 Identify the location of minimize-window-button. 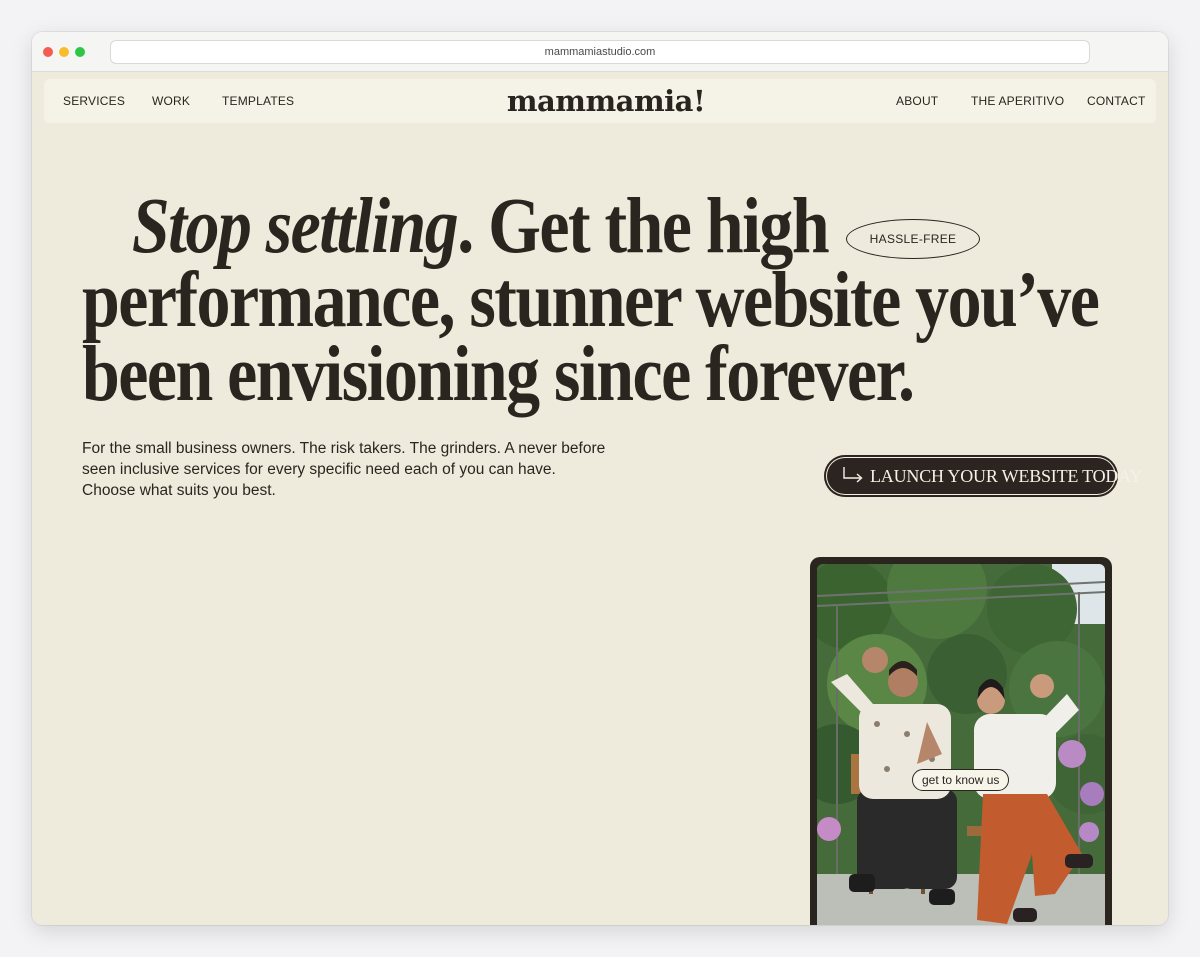
(64, 52).